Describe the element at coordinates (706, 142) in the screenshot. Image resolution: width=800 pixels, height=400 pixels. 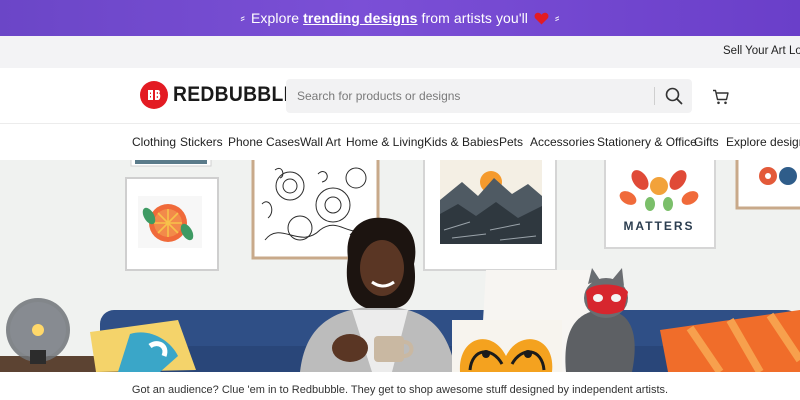
I see `category-gifts: Gifts` at that location.